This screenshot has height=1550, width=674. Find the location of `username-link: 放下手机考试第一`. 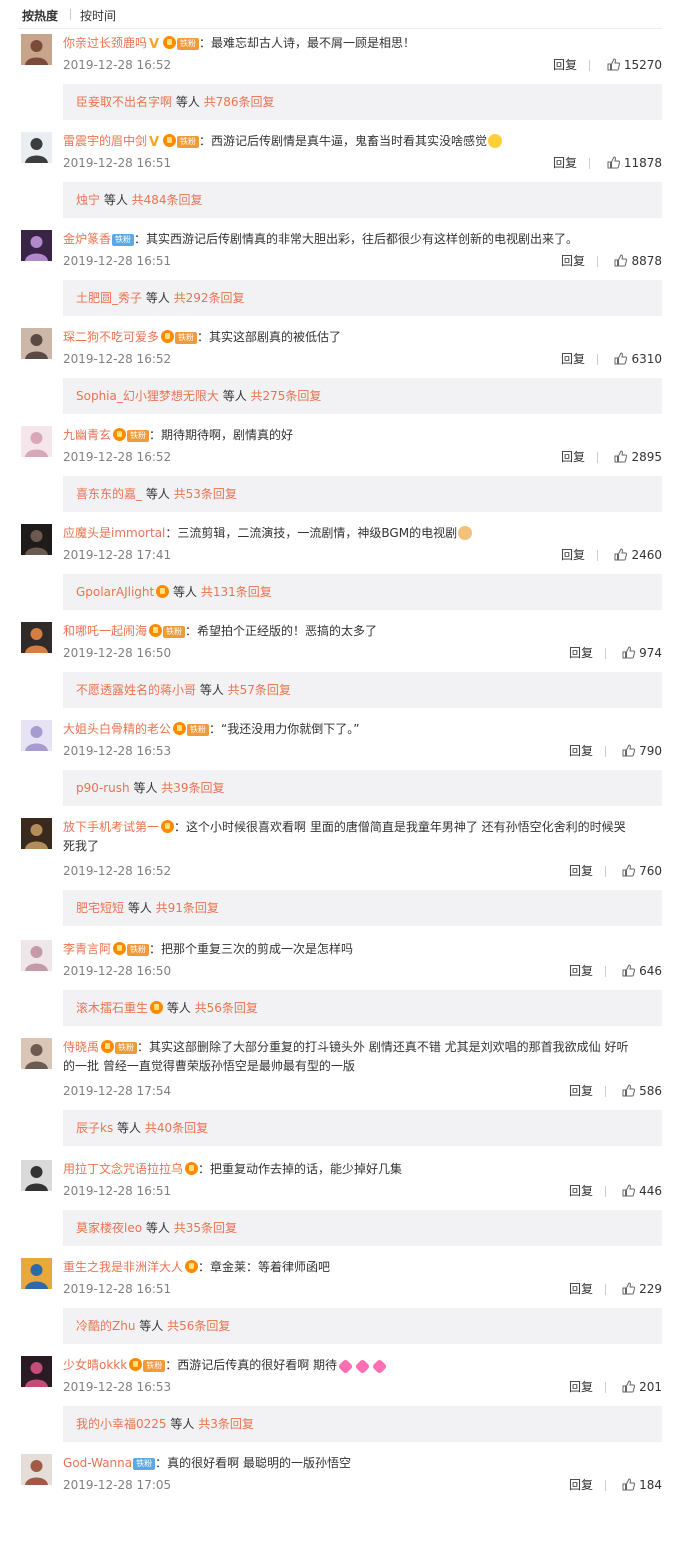

username-link: 放下手机考试第一 is located at coordinates (111, 827).